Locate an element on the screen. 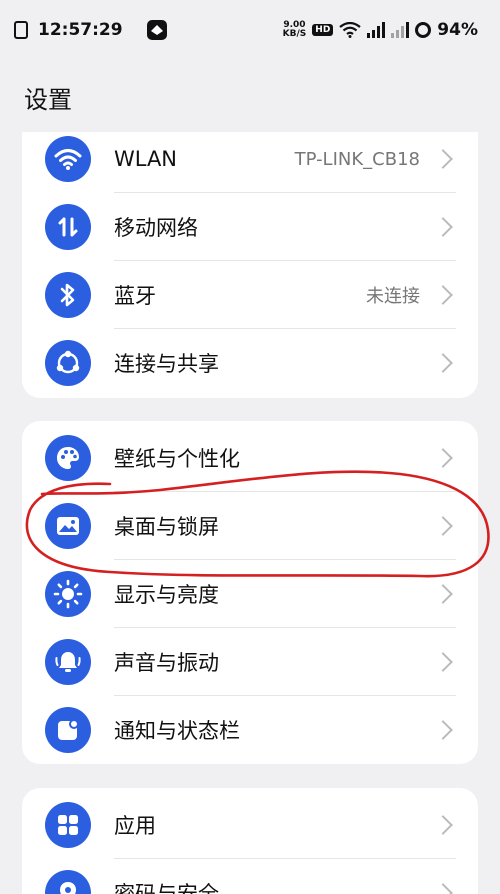 This screenshot has width=500, height=894. image-icon is located at coordinates (68, 526).